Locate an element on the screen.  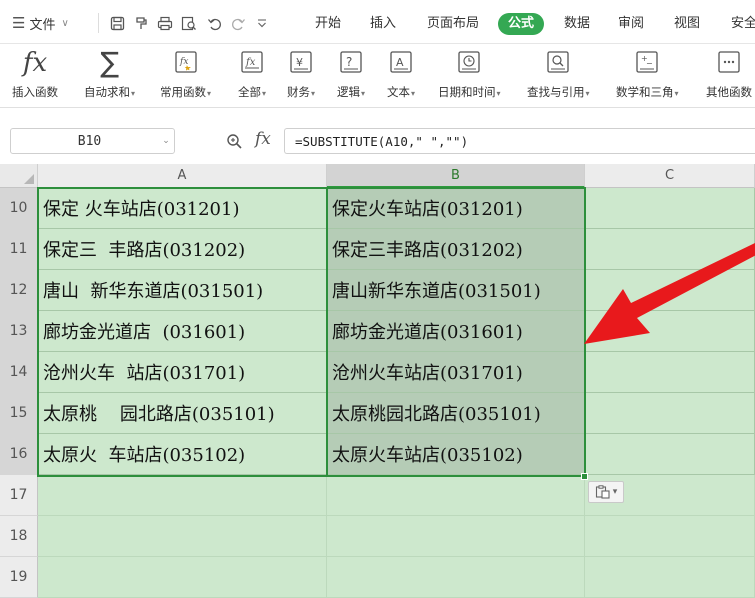
row-header: 17 is located at coordinates (19, 495).